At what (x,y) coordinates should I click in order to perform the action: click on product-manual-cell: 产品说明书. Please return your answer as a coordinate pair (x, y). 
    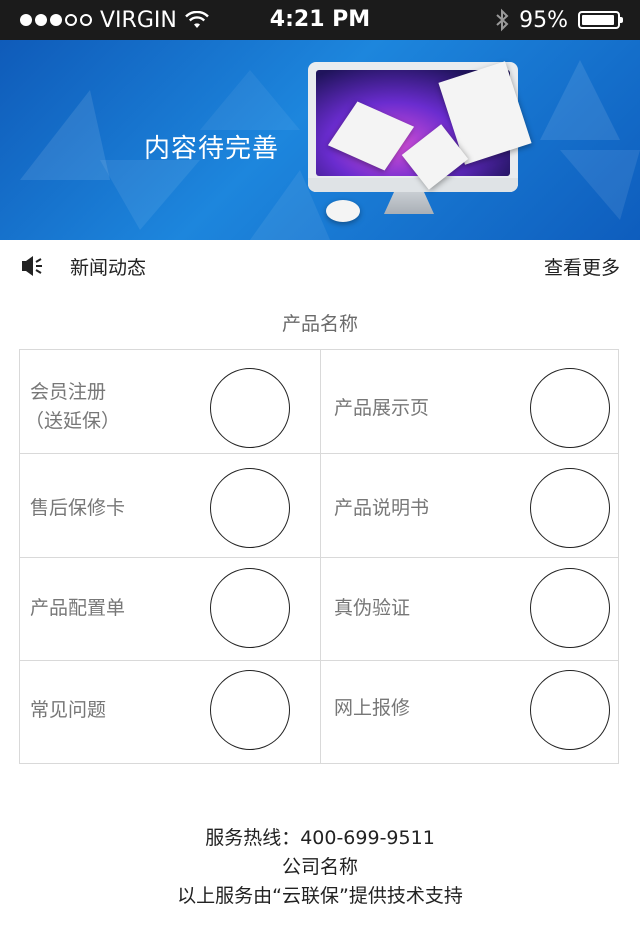
    Looking at the image, I should click on (469, 505).